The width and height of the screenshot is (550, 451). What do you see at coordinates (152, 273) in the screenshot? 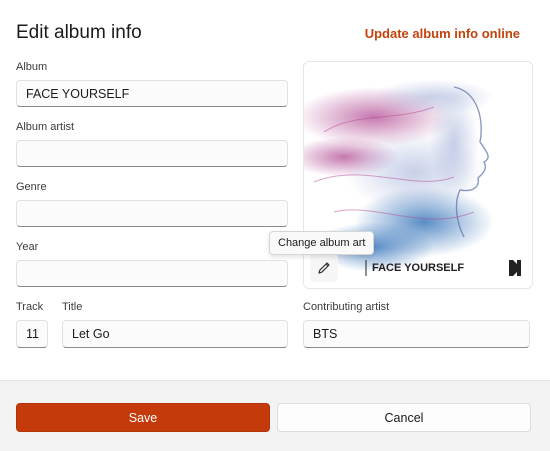
I see `year-input` at bounding box center [152, 273].